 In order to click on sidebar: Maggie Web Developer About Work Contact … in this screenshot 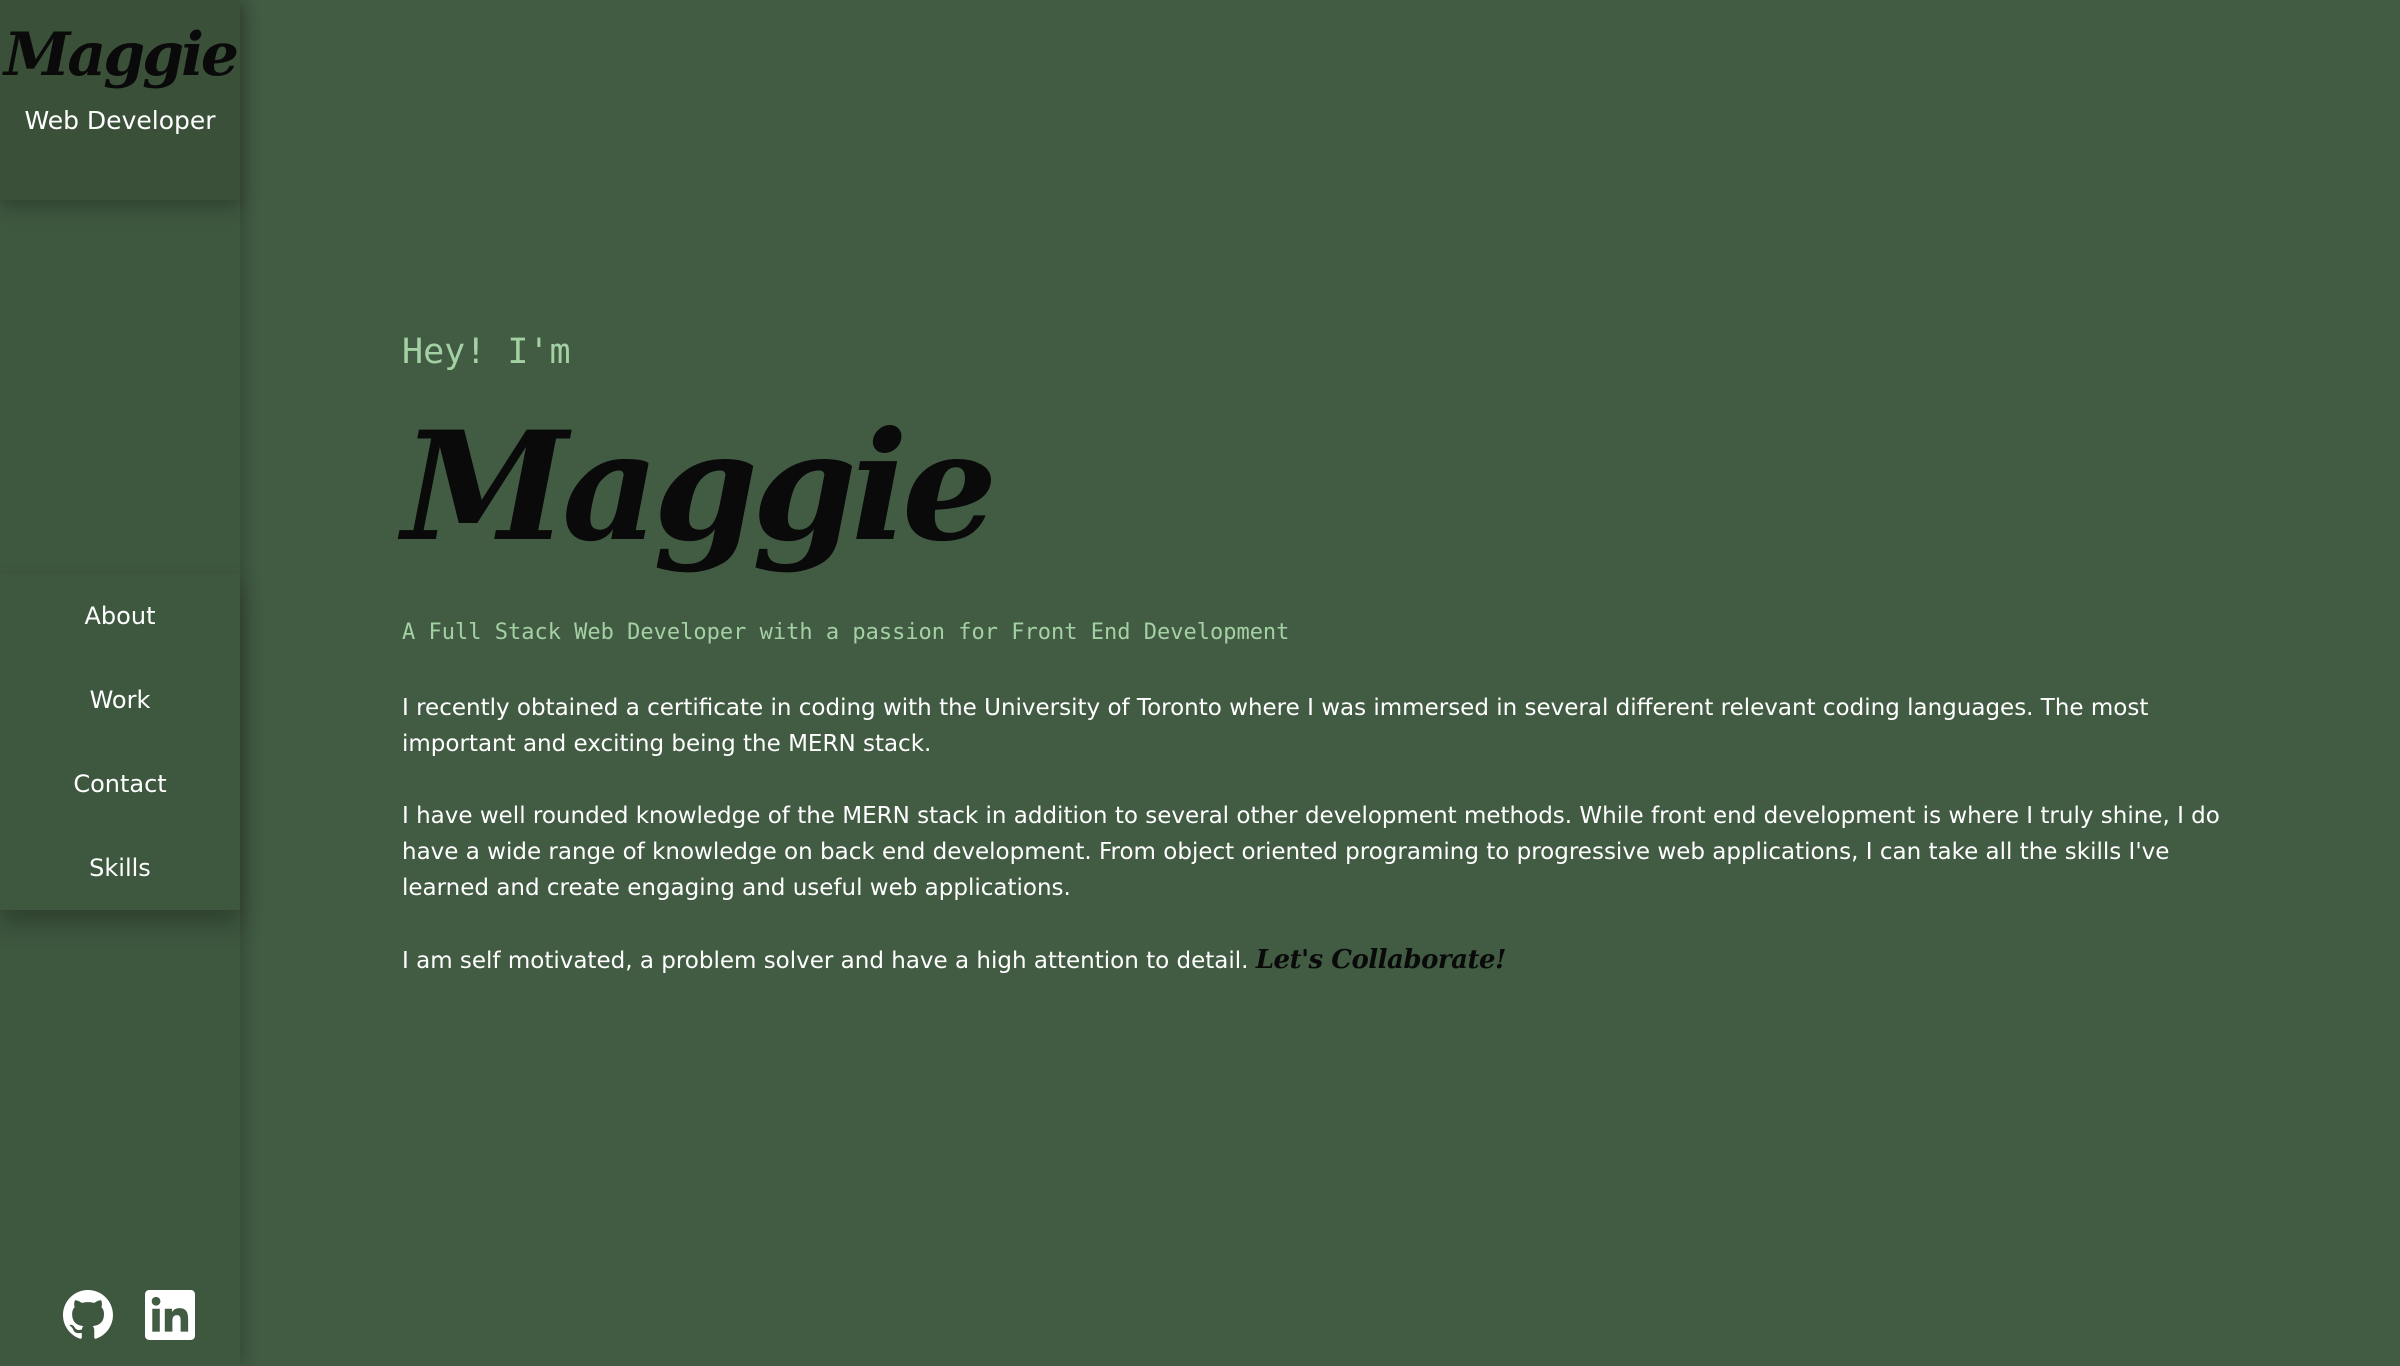, I will do `click(120, 683)`.